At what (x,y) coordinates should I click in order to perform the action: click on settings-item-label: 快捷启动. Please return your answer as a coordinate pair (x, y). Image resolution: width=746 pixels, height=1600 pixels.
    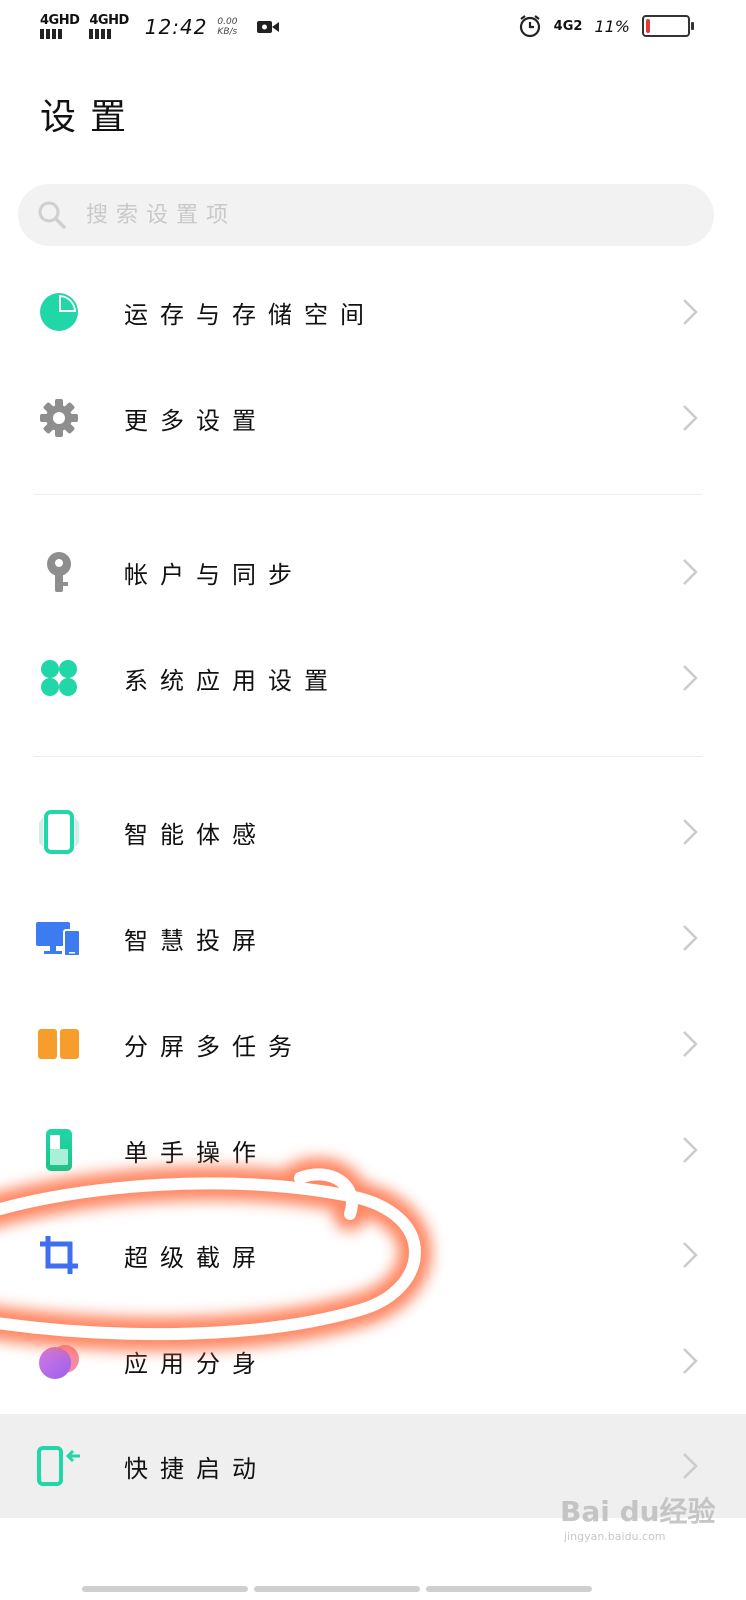
    Looking at the image, I should click on (196, 1468).